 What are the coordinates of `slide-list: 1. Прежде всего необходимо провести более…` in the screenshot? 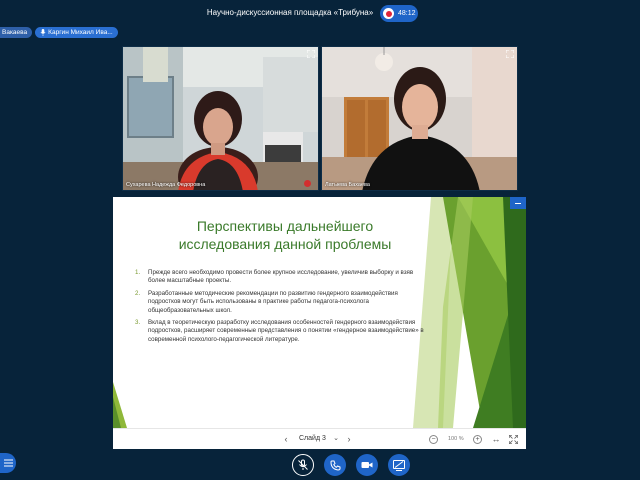 It's located at (280, 308).